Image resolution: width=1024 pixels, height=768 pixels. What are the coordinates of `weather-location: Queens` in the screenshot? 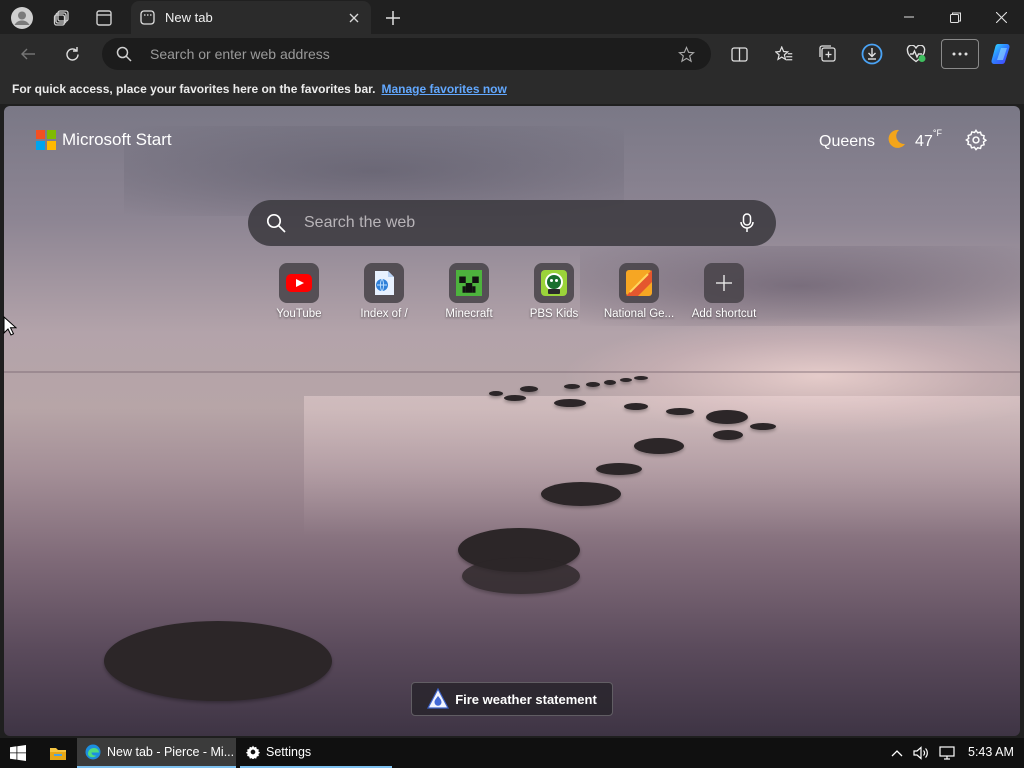 It's located at (847, 141).